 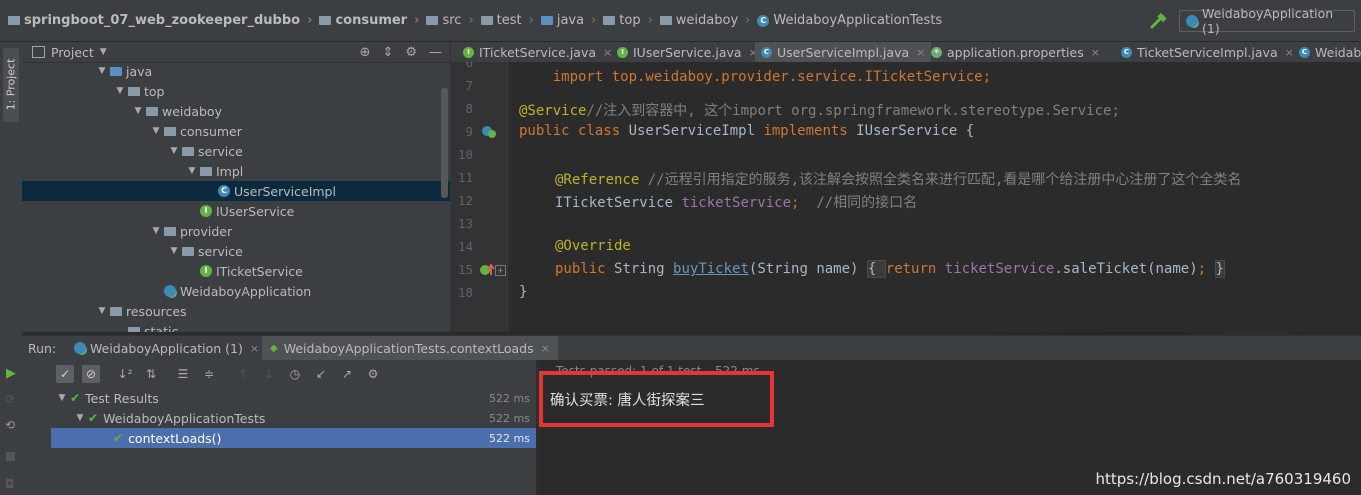 What do you see at coordinates (236, 171) in the screenshot?
I see `tree-item-impl: ▼ Impl` at bounding box center [236, 171].